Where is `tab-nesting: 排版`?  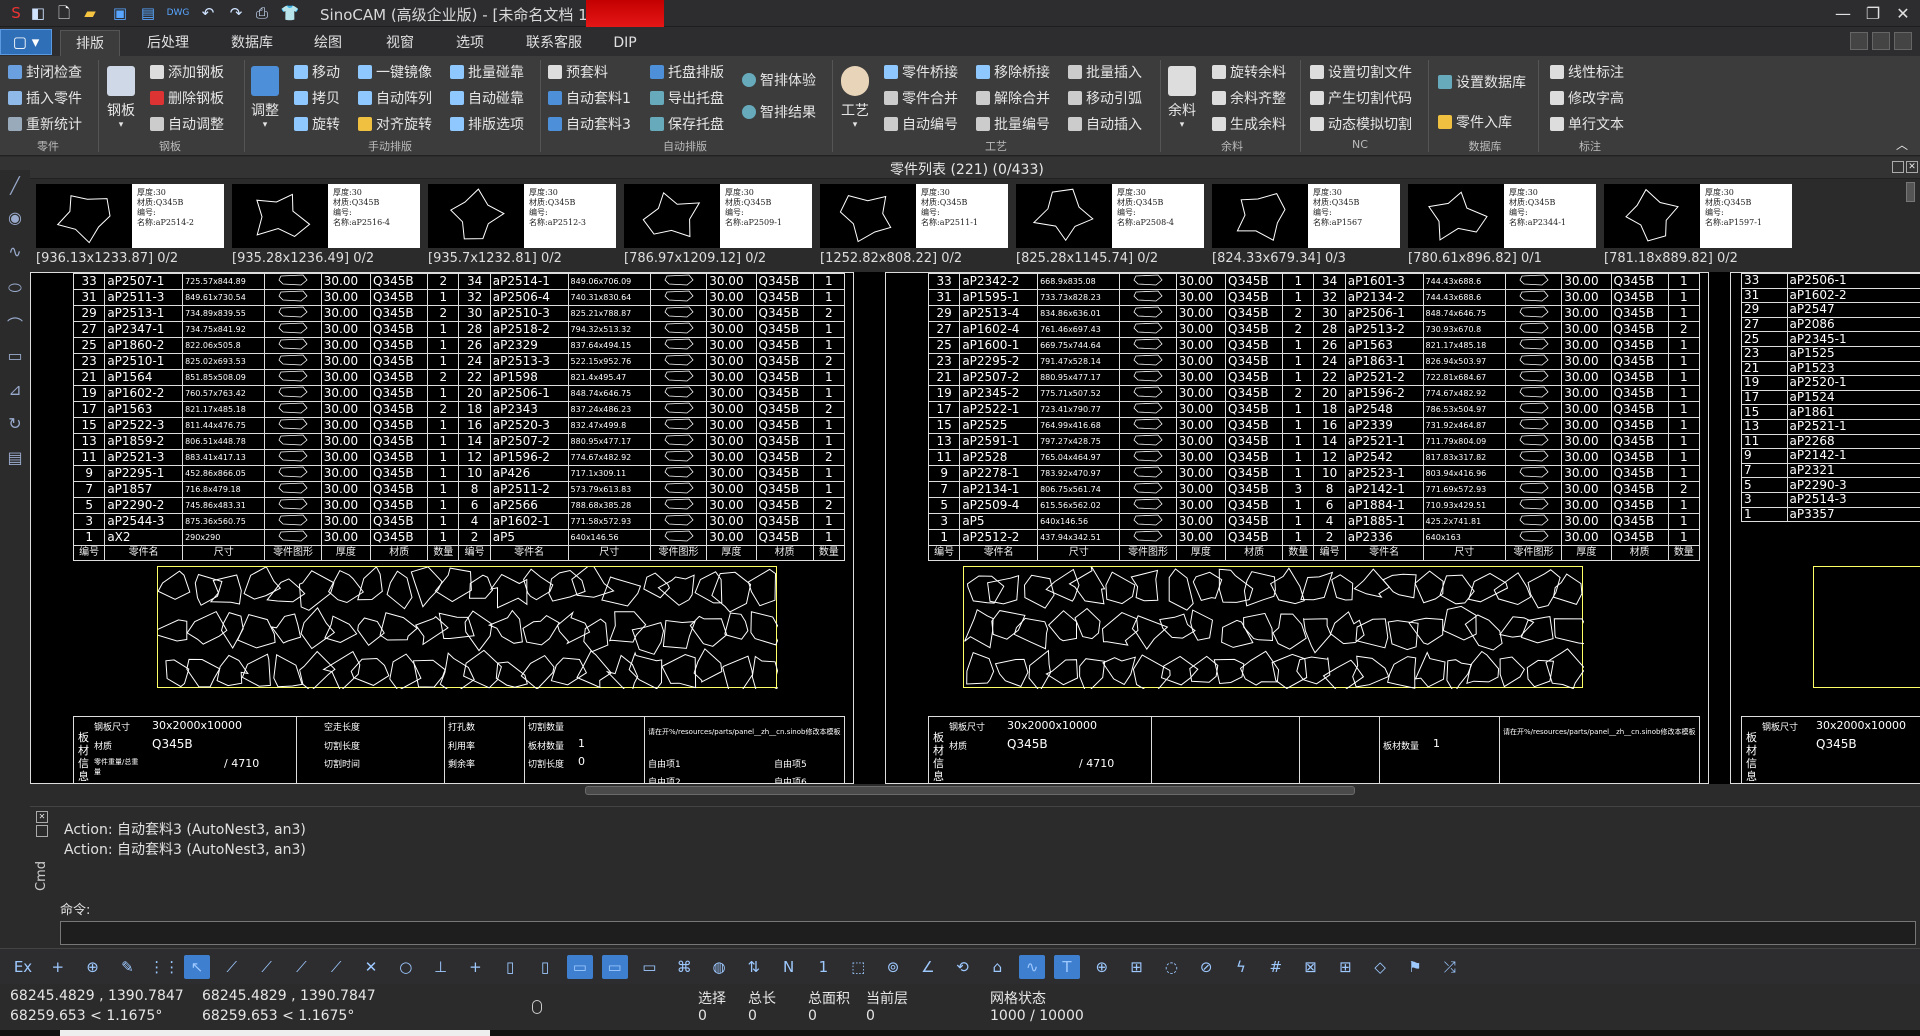
tab-nesting: 排版 is located at coordinates (90, 43).